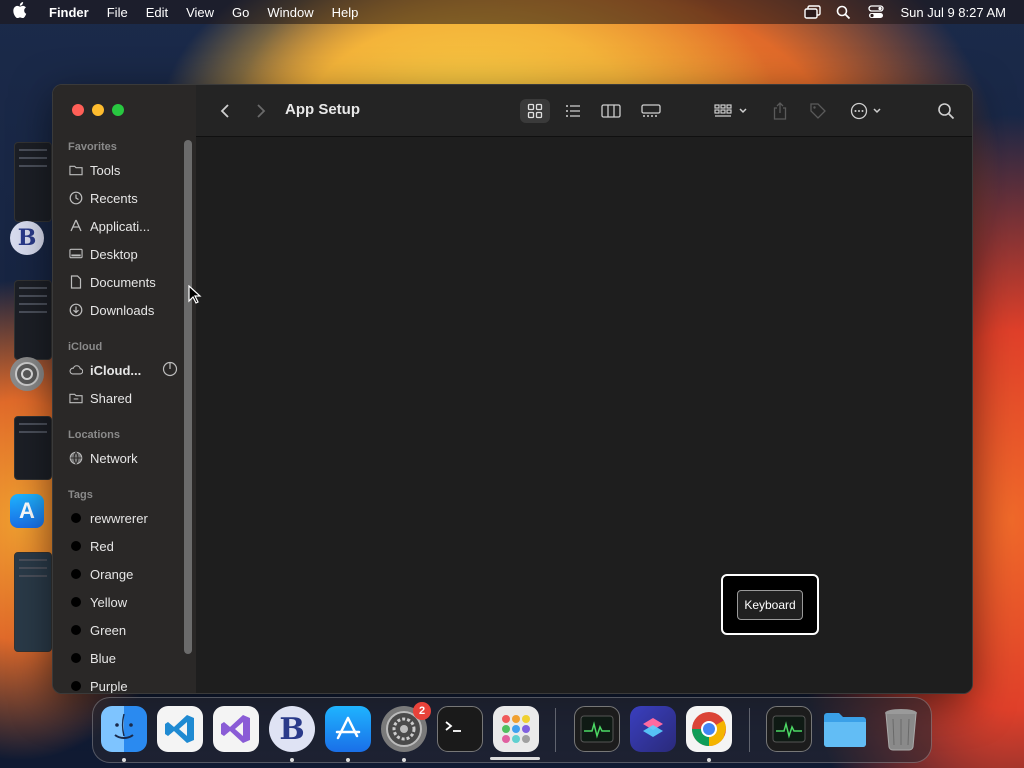  I want to click on app-store-stage-icon: A, so click(27, 511).